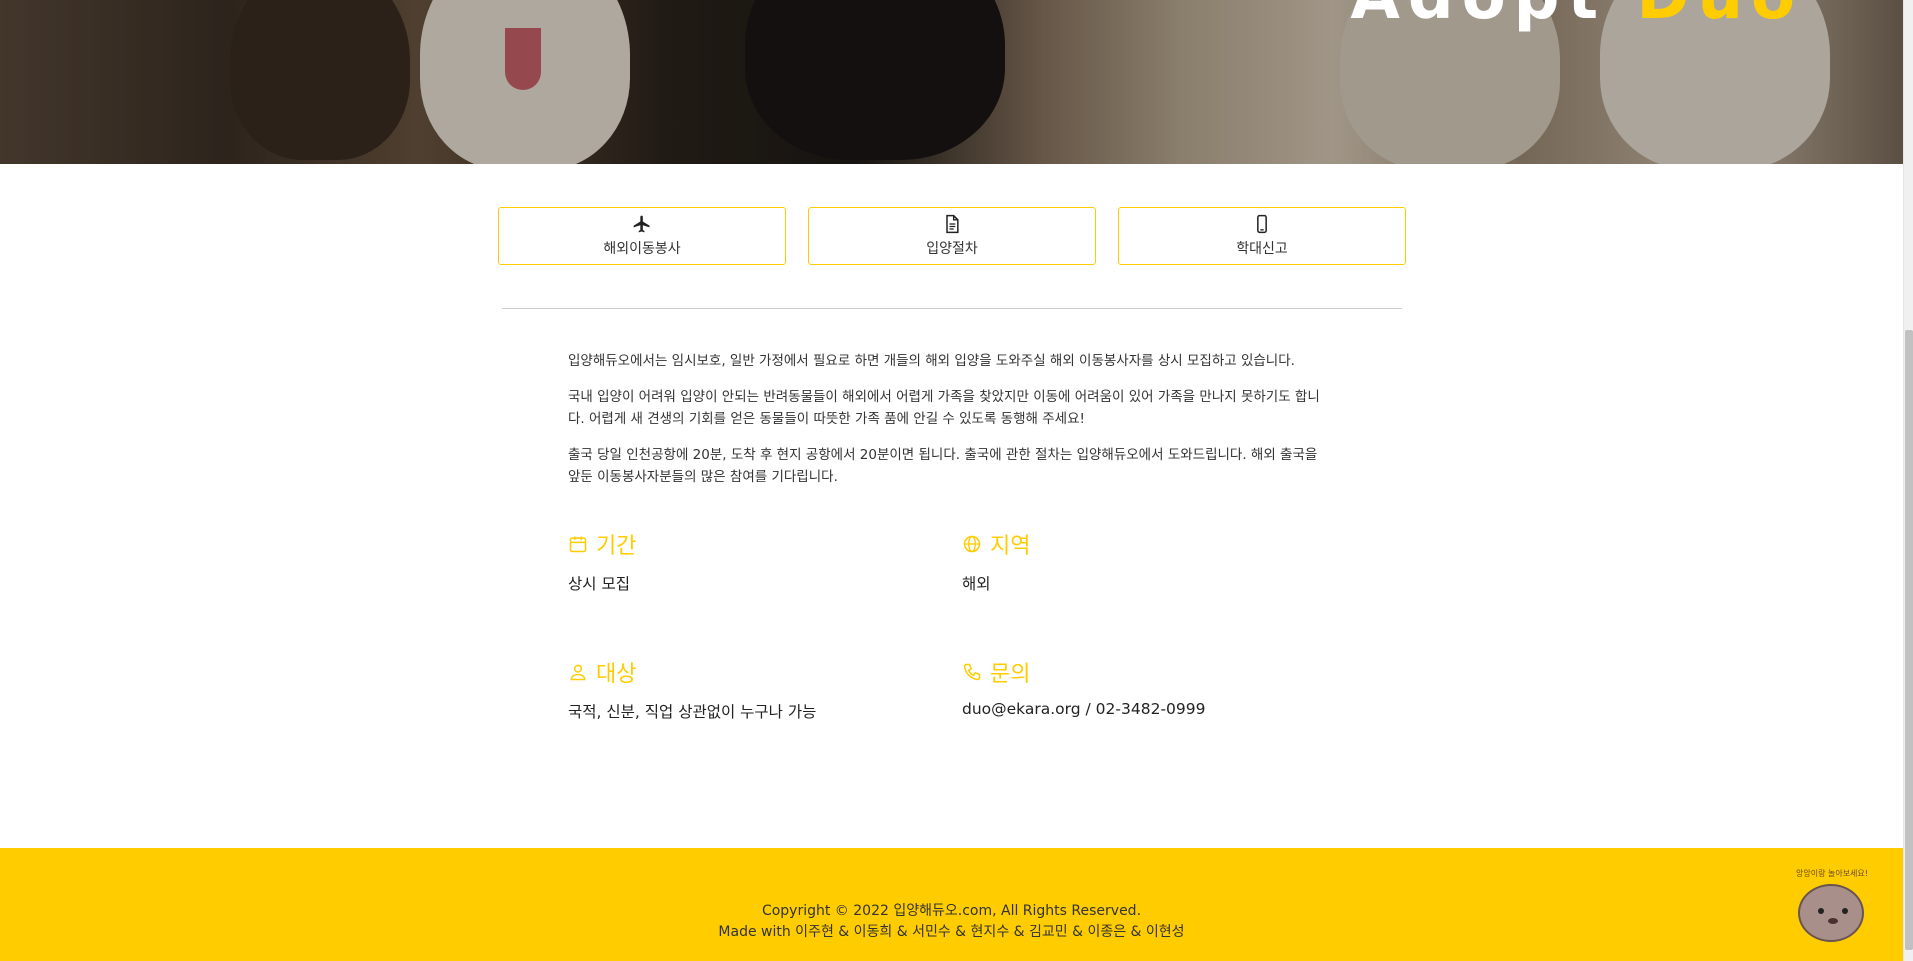 The width and height of the screenshot is (1913, 961). I want to click on calendar-icon, so click(578, 544).